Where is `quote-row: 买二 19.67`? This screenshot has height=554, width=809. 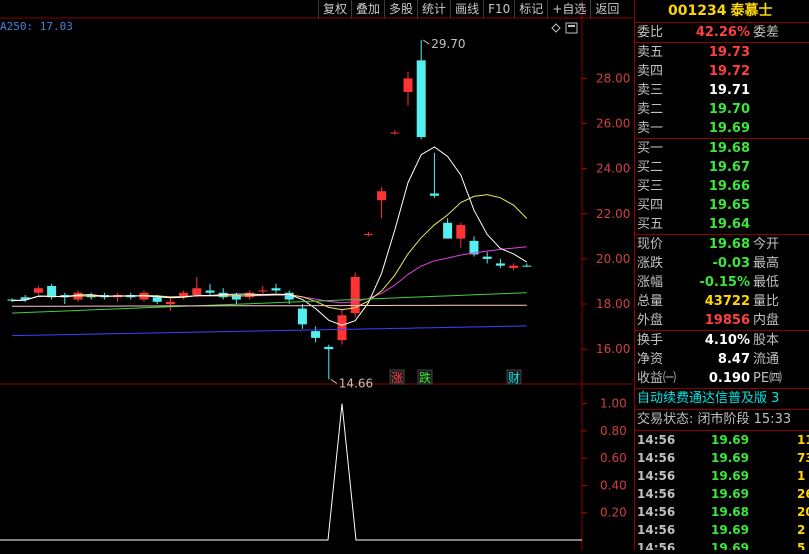
quote-row: 买二 19.67 is located at coordinates (722, 167).